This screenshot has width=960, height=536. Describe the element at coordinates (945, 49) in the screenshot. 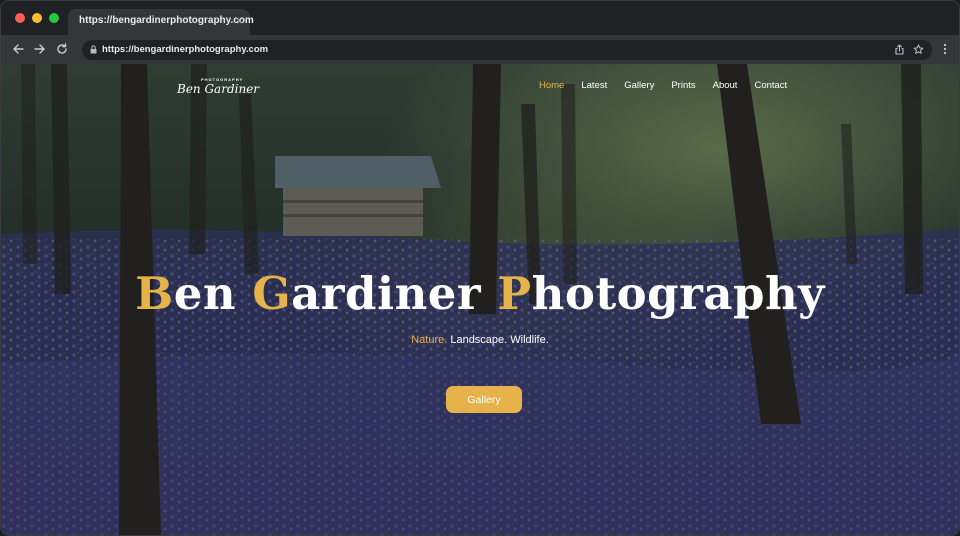

I see `kebab-menu-icon` at that location.